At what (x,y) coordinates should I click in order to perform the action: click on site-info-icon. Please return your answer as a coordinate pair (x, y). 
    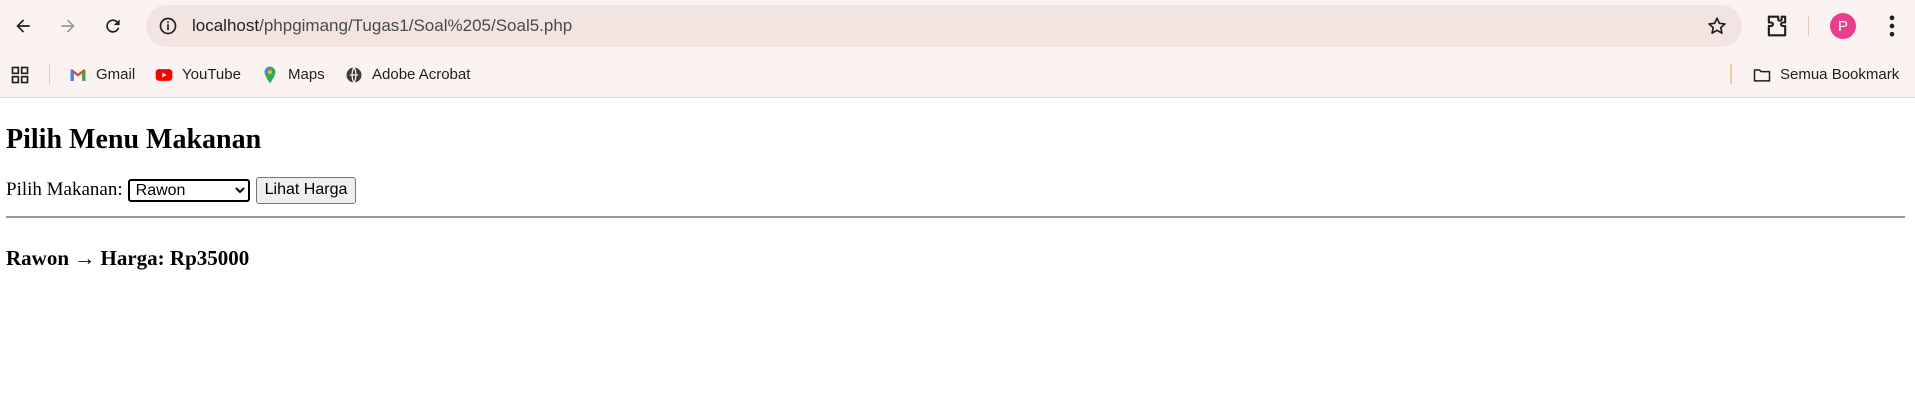
    Looking at the image, I should click on (168, 26).